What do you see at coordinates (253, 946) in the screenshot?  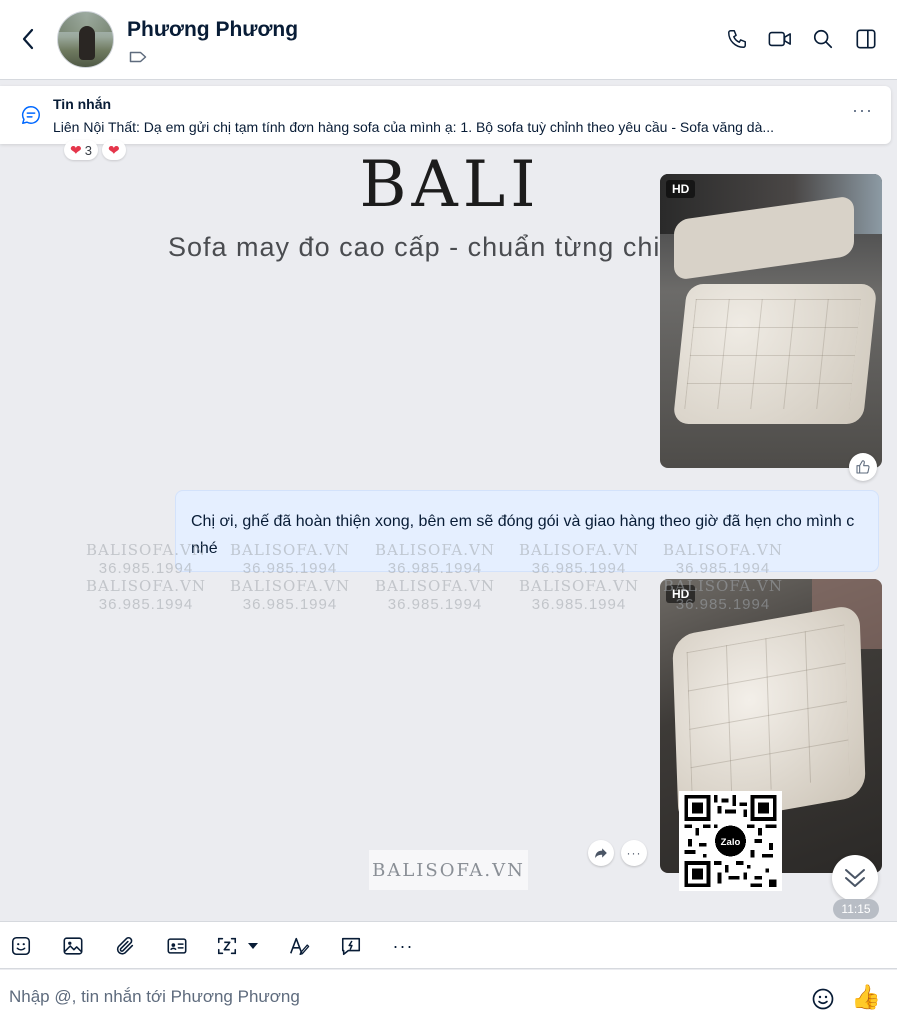 I see `caret-down-icon` at bounding box center [253, 946].